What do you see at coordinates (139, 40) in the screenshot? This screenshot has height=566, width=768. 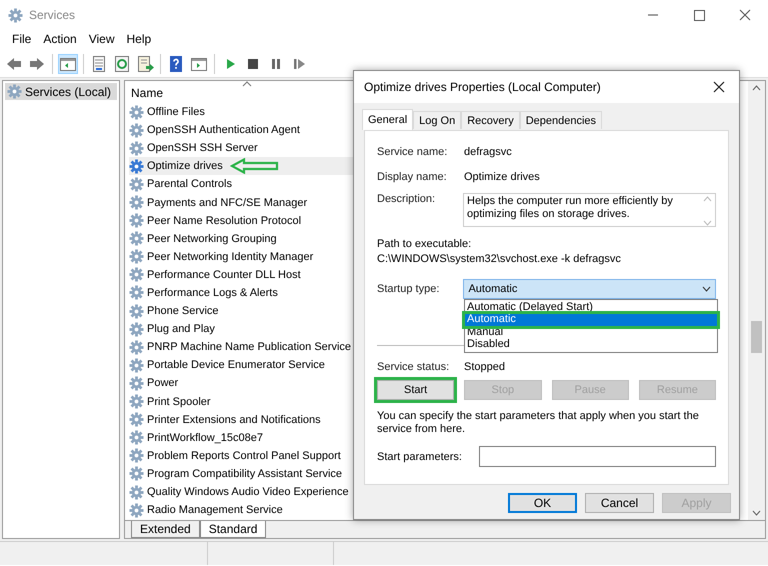 I see `menu-item: Help` at bounding box center [139, 40].